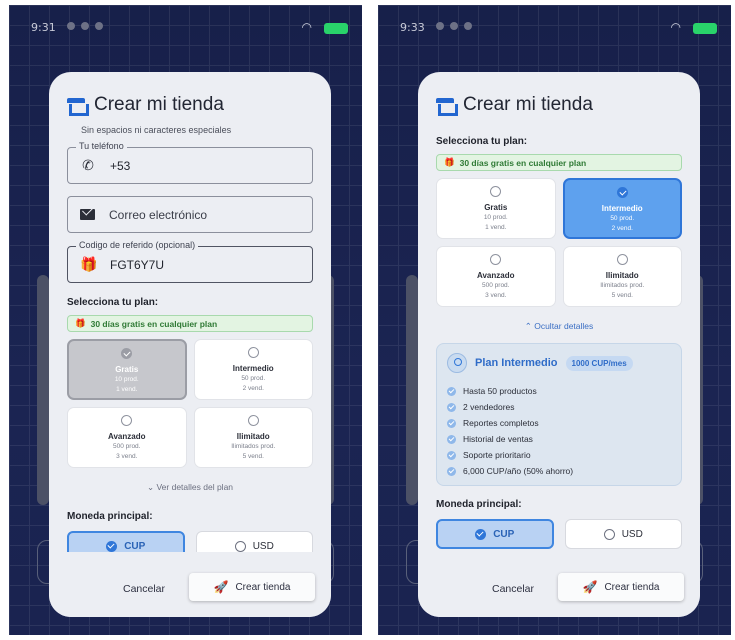  What do you see at coordinates (190, 261) in the screenshot?
I see `referral-field: Codigo de referido (opcional) 🎁 FGT6Y7U` at bounding box center [190, 261].